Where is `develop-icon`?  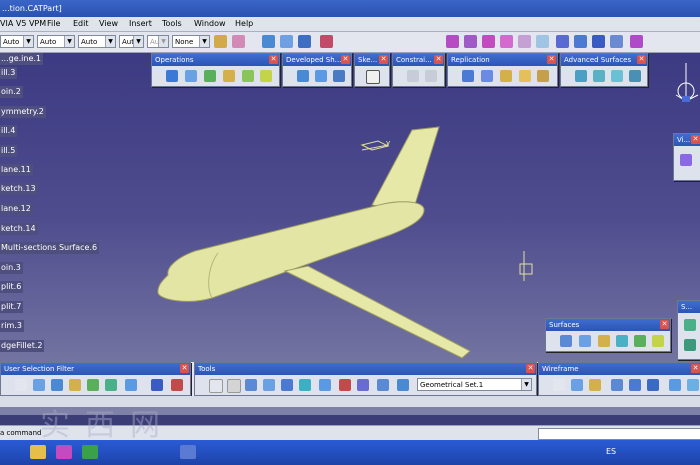
develop-icon is located at coordinates (339, 76).